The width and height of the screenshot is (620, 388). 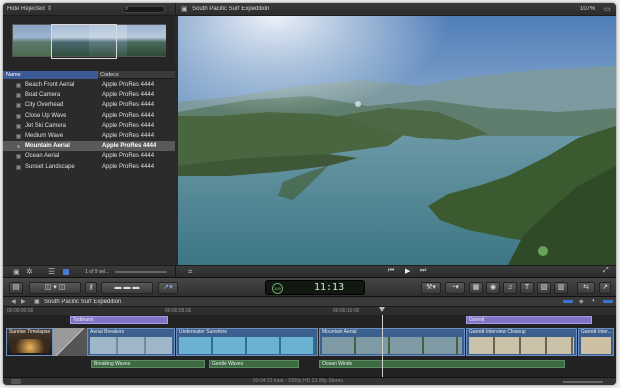 What do you see at coordinates (143, 9) in the screenshot?
I see `search-input: ⌕` at bounding box center [143, 9].